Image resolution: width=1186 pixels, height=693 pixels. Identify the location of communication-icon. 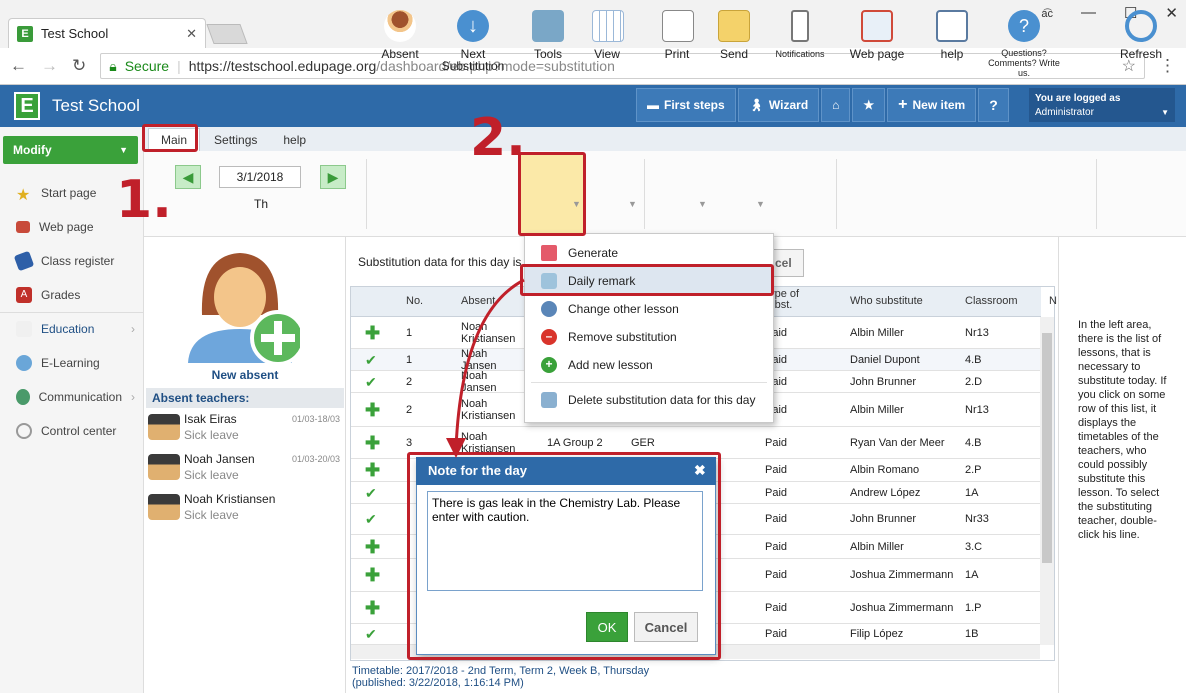
(23, 397).